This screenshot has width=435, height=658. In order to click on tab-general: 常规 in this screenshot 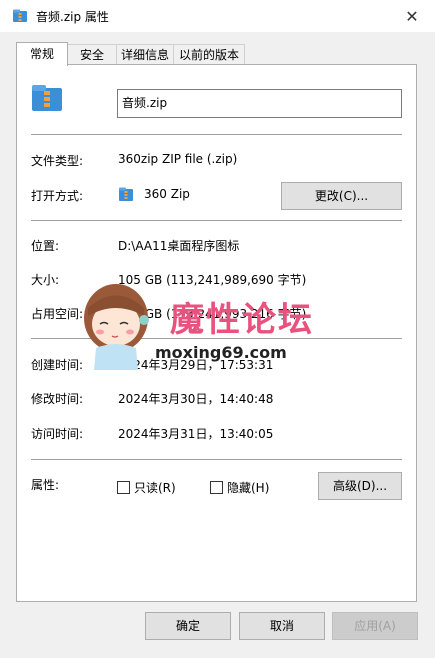, I will do `click(42, 54)`.